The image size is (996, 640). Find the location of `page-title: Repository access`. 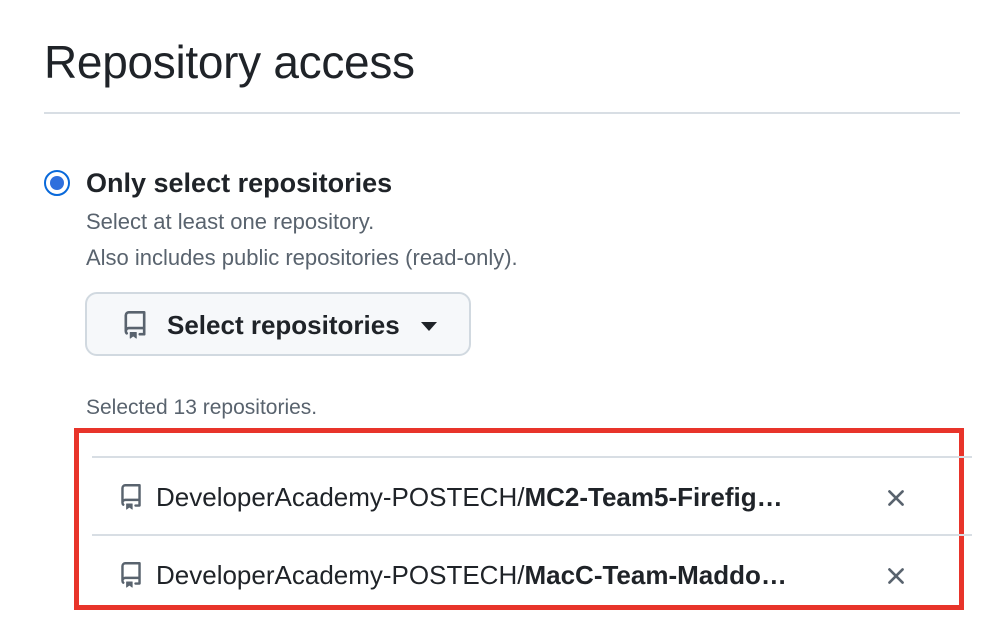

page-title: Repository access is located at coordinates (229, 62).